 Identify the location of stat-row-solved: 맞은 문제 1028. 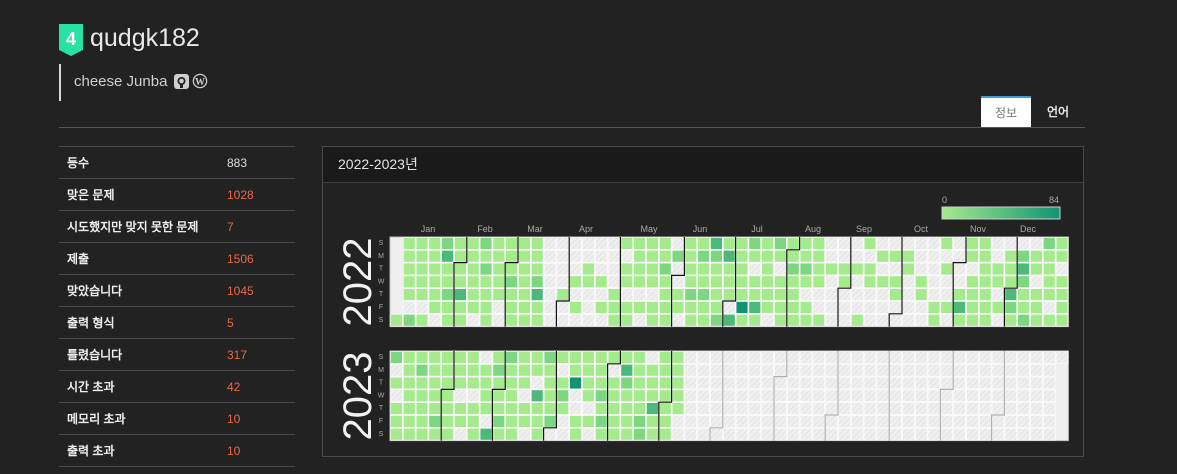
(177, 195).